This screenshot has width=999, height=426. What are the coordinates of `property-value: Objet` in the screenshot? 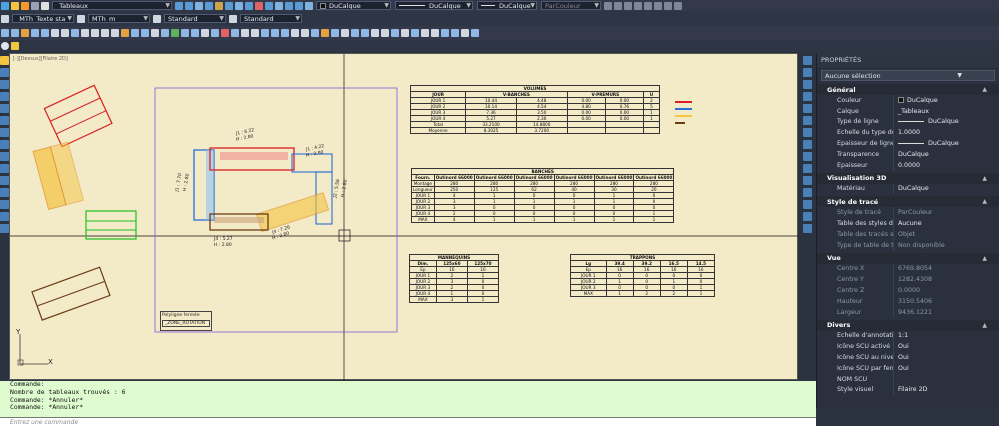 It's located at (946, 234).